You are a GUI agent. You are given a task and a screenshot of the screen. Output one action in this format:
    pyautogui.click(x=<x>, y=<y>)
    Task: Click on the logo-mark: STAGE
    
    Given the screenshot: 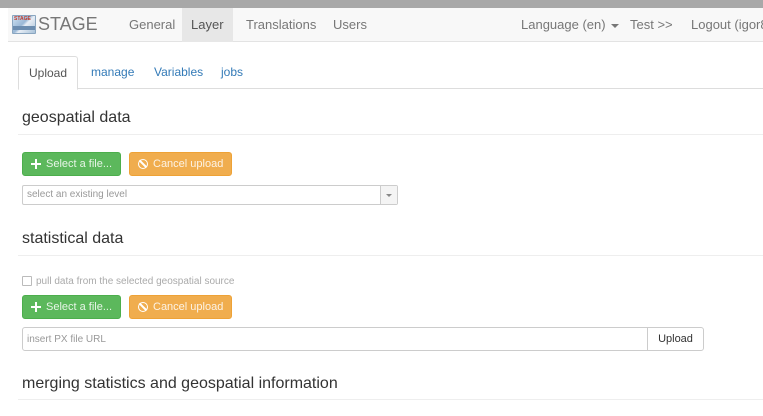 What is the action you would take?
    pyautogui.click(x=22, y=19)
    